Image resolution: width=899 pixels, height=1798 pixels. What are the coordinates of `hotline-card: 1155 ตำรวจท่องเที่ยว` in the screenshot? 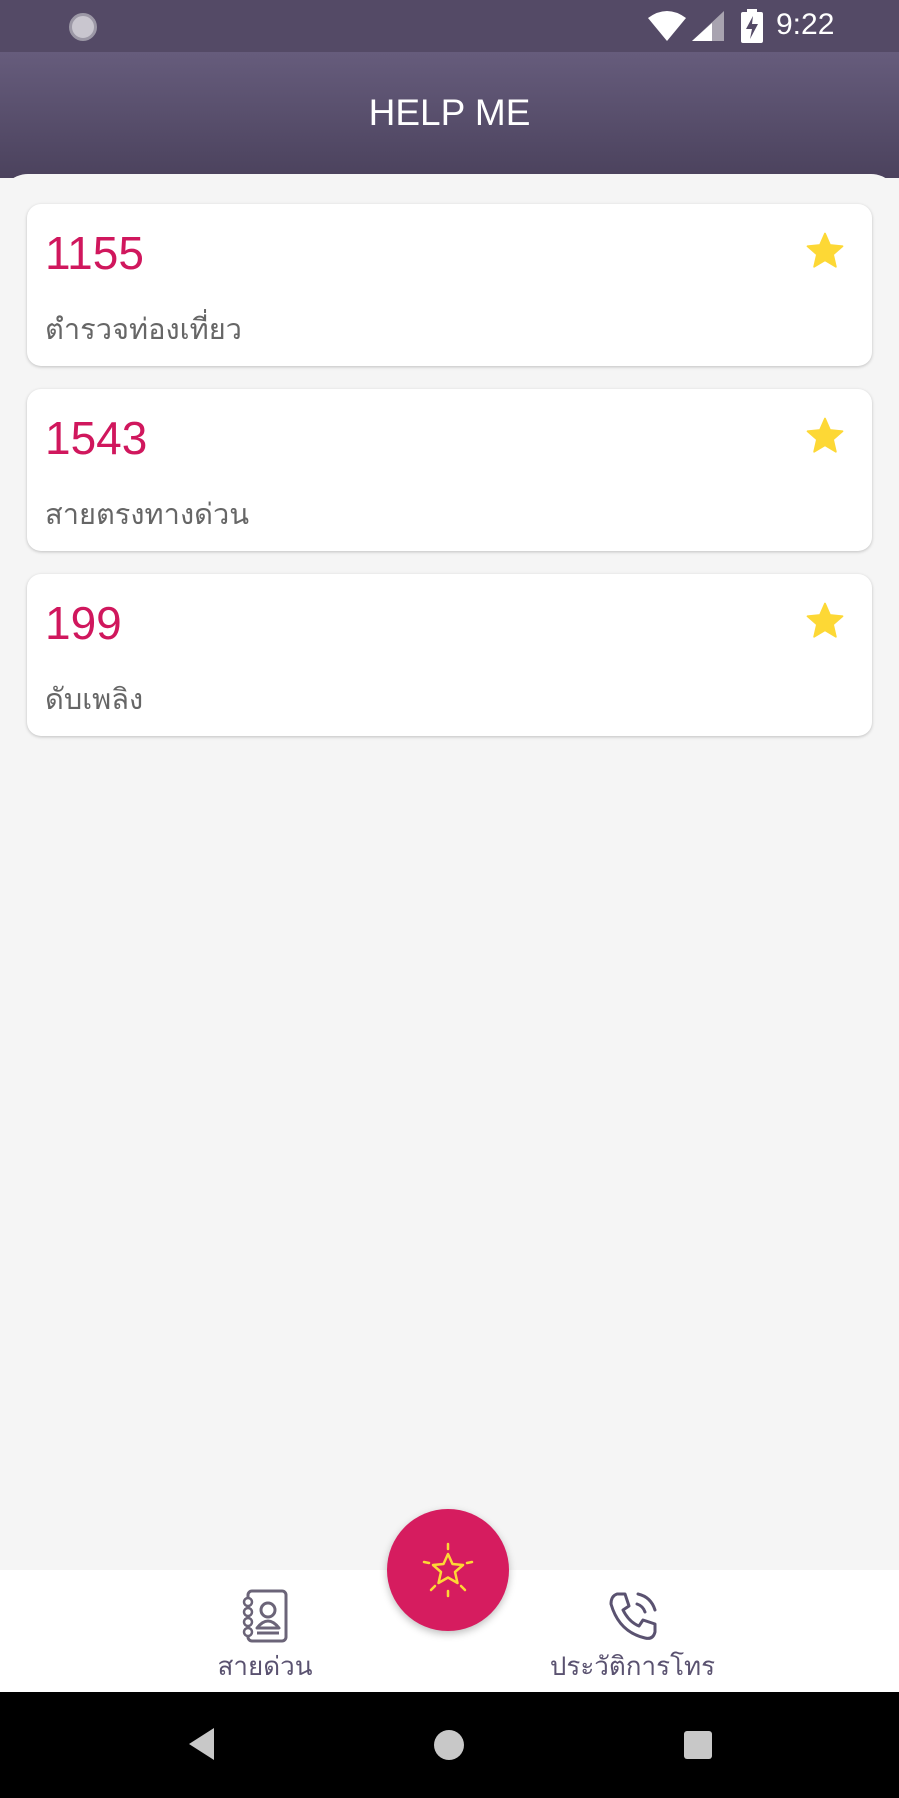 It's located at (449, 285).